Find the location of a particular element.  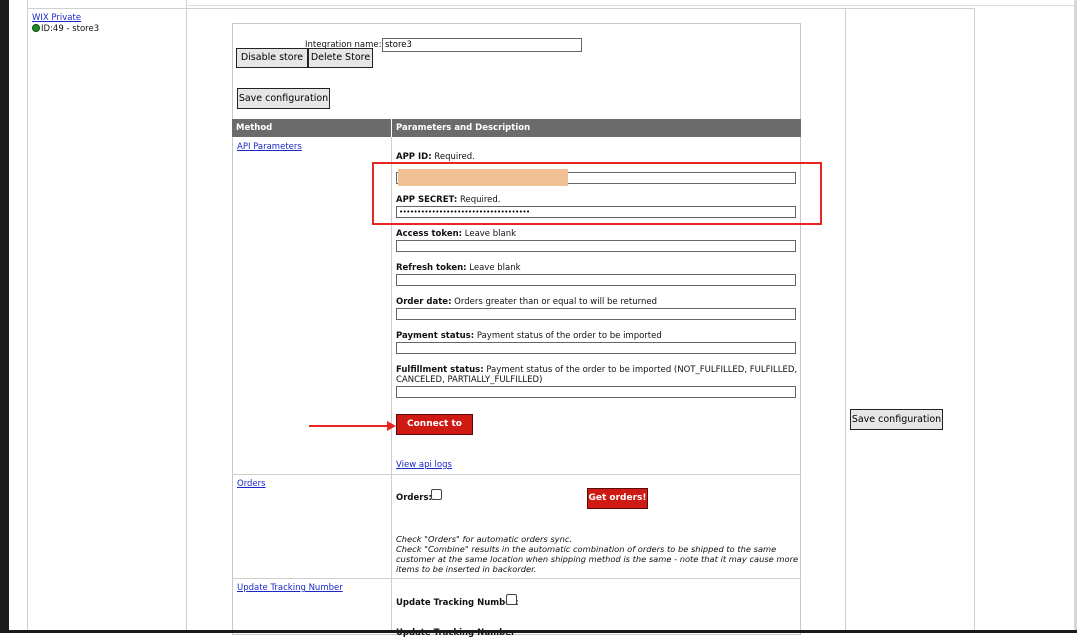

update-tracking-checkbox-label-text: Update Tracking Number: is located at coordinates (457, 603).